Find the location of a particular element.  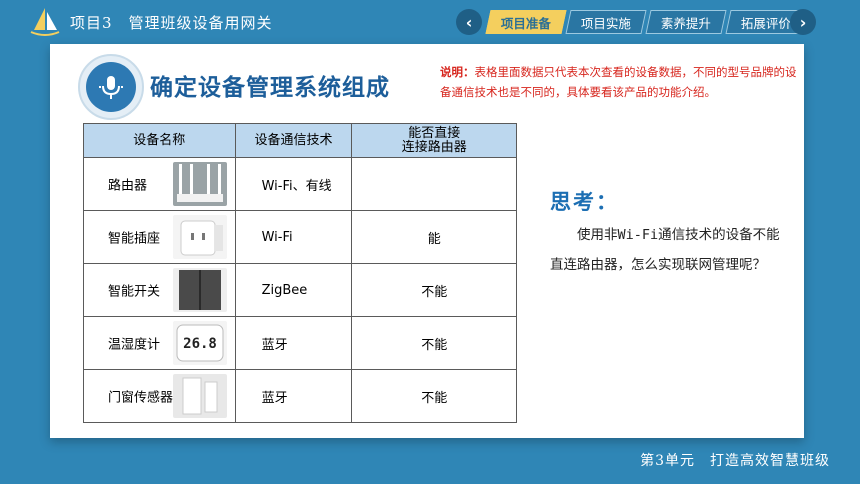

table-row: 门窗传感器 蓝牙 不能 is located at coordinates (300, 396).